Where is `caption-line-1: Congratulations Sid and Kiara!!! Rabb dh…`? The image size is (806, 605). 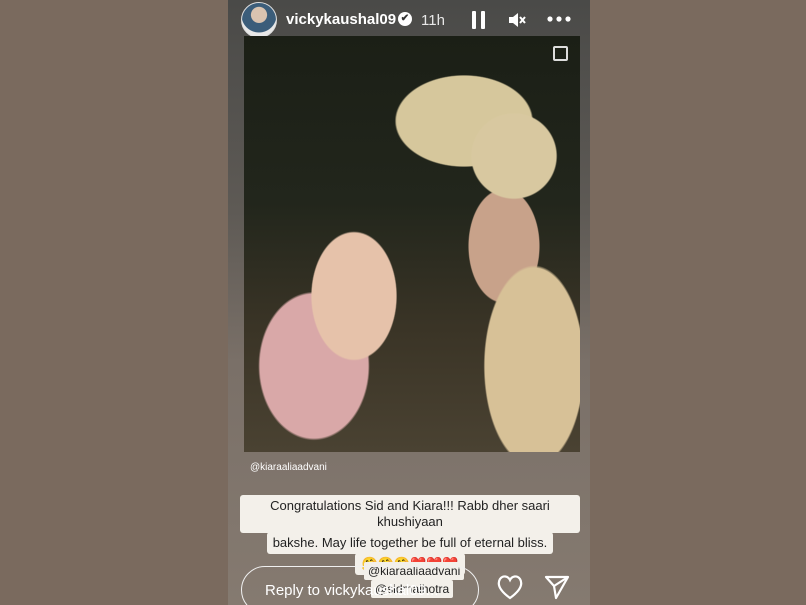
caption-line-1: Congratulations Sid and Kiara!!! Rabb dh… is located at coordinates (410, 514).